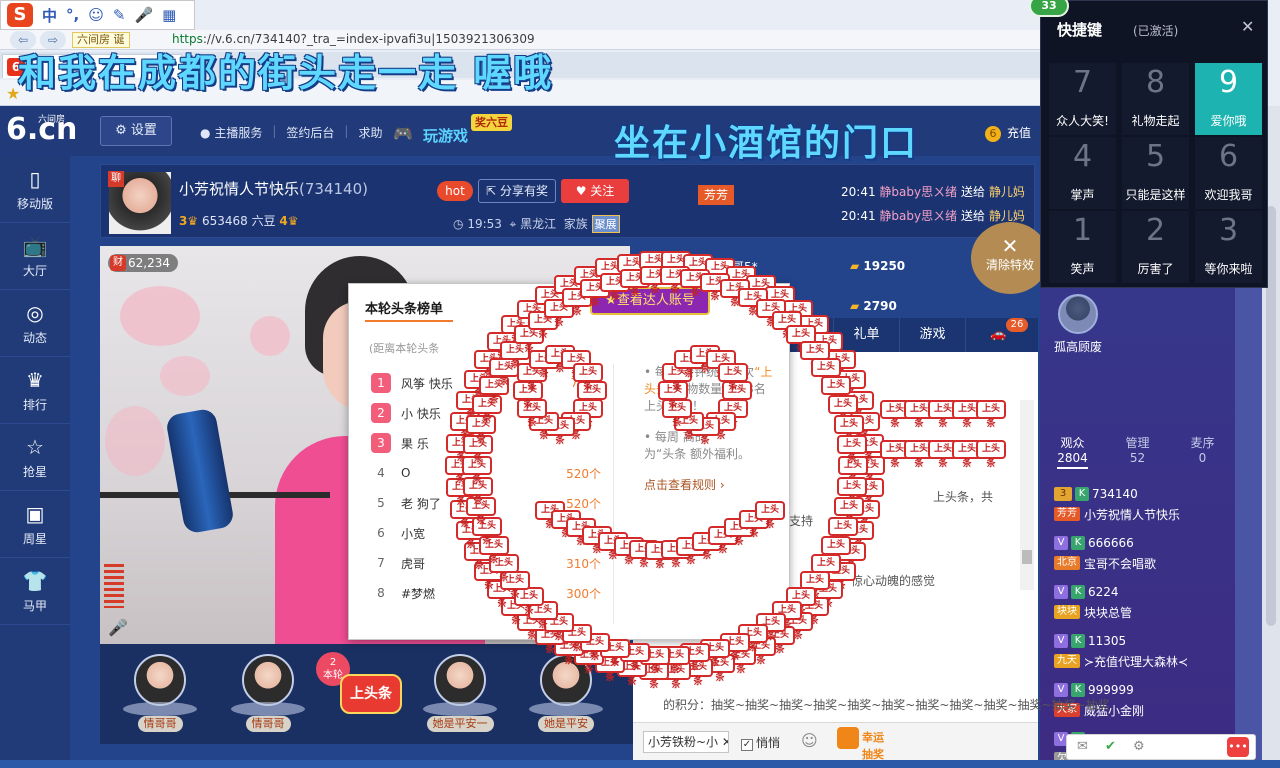  I want to click on view-expert-button: ★查看达人账号, so click(650, 301).